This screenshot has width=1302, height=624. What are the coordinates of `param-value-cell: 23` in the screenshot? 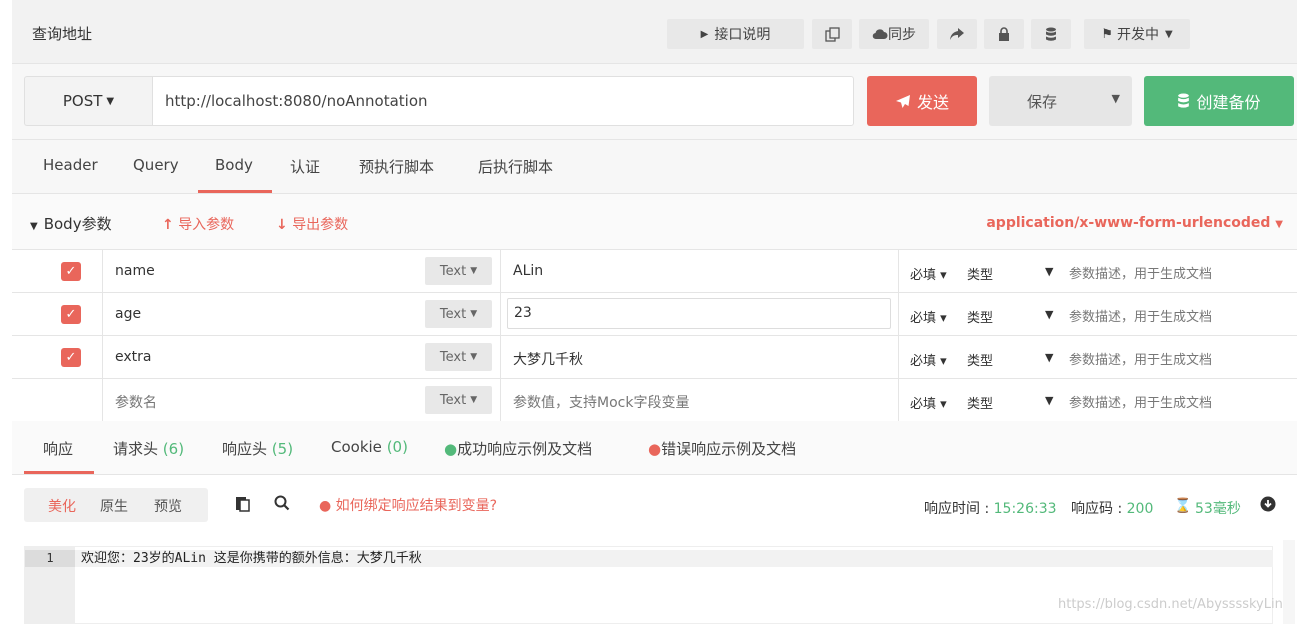 It's located at (699, 314).